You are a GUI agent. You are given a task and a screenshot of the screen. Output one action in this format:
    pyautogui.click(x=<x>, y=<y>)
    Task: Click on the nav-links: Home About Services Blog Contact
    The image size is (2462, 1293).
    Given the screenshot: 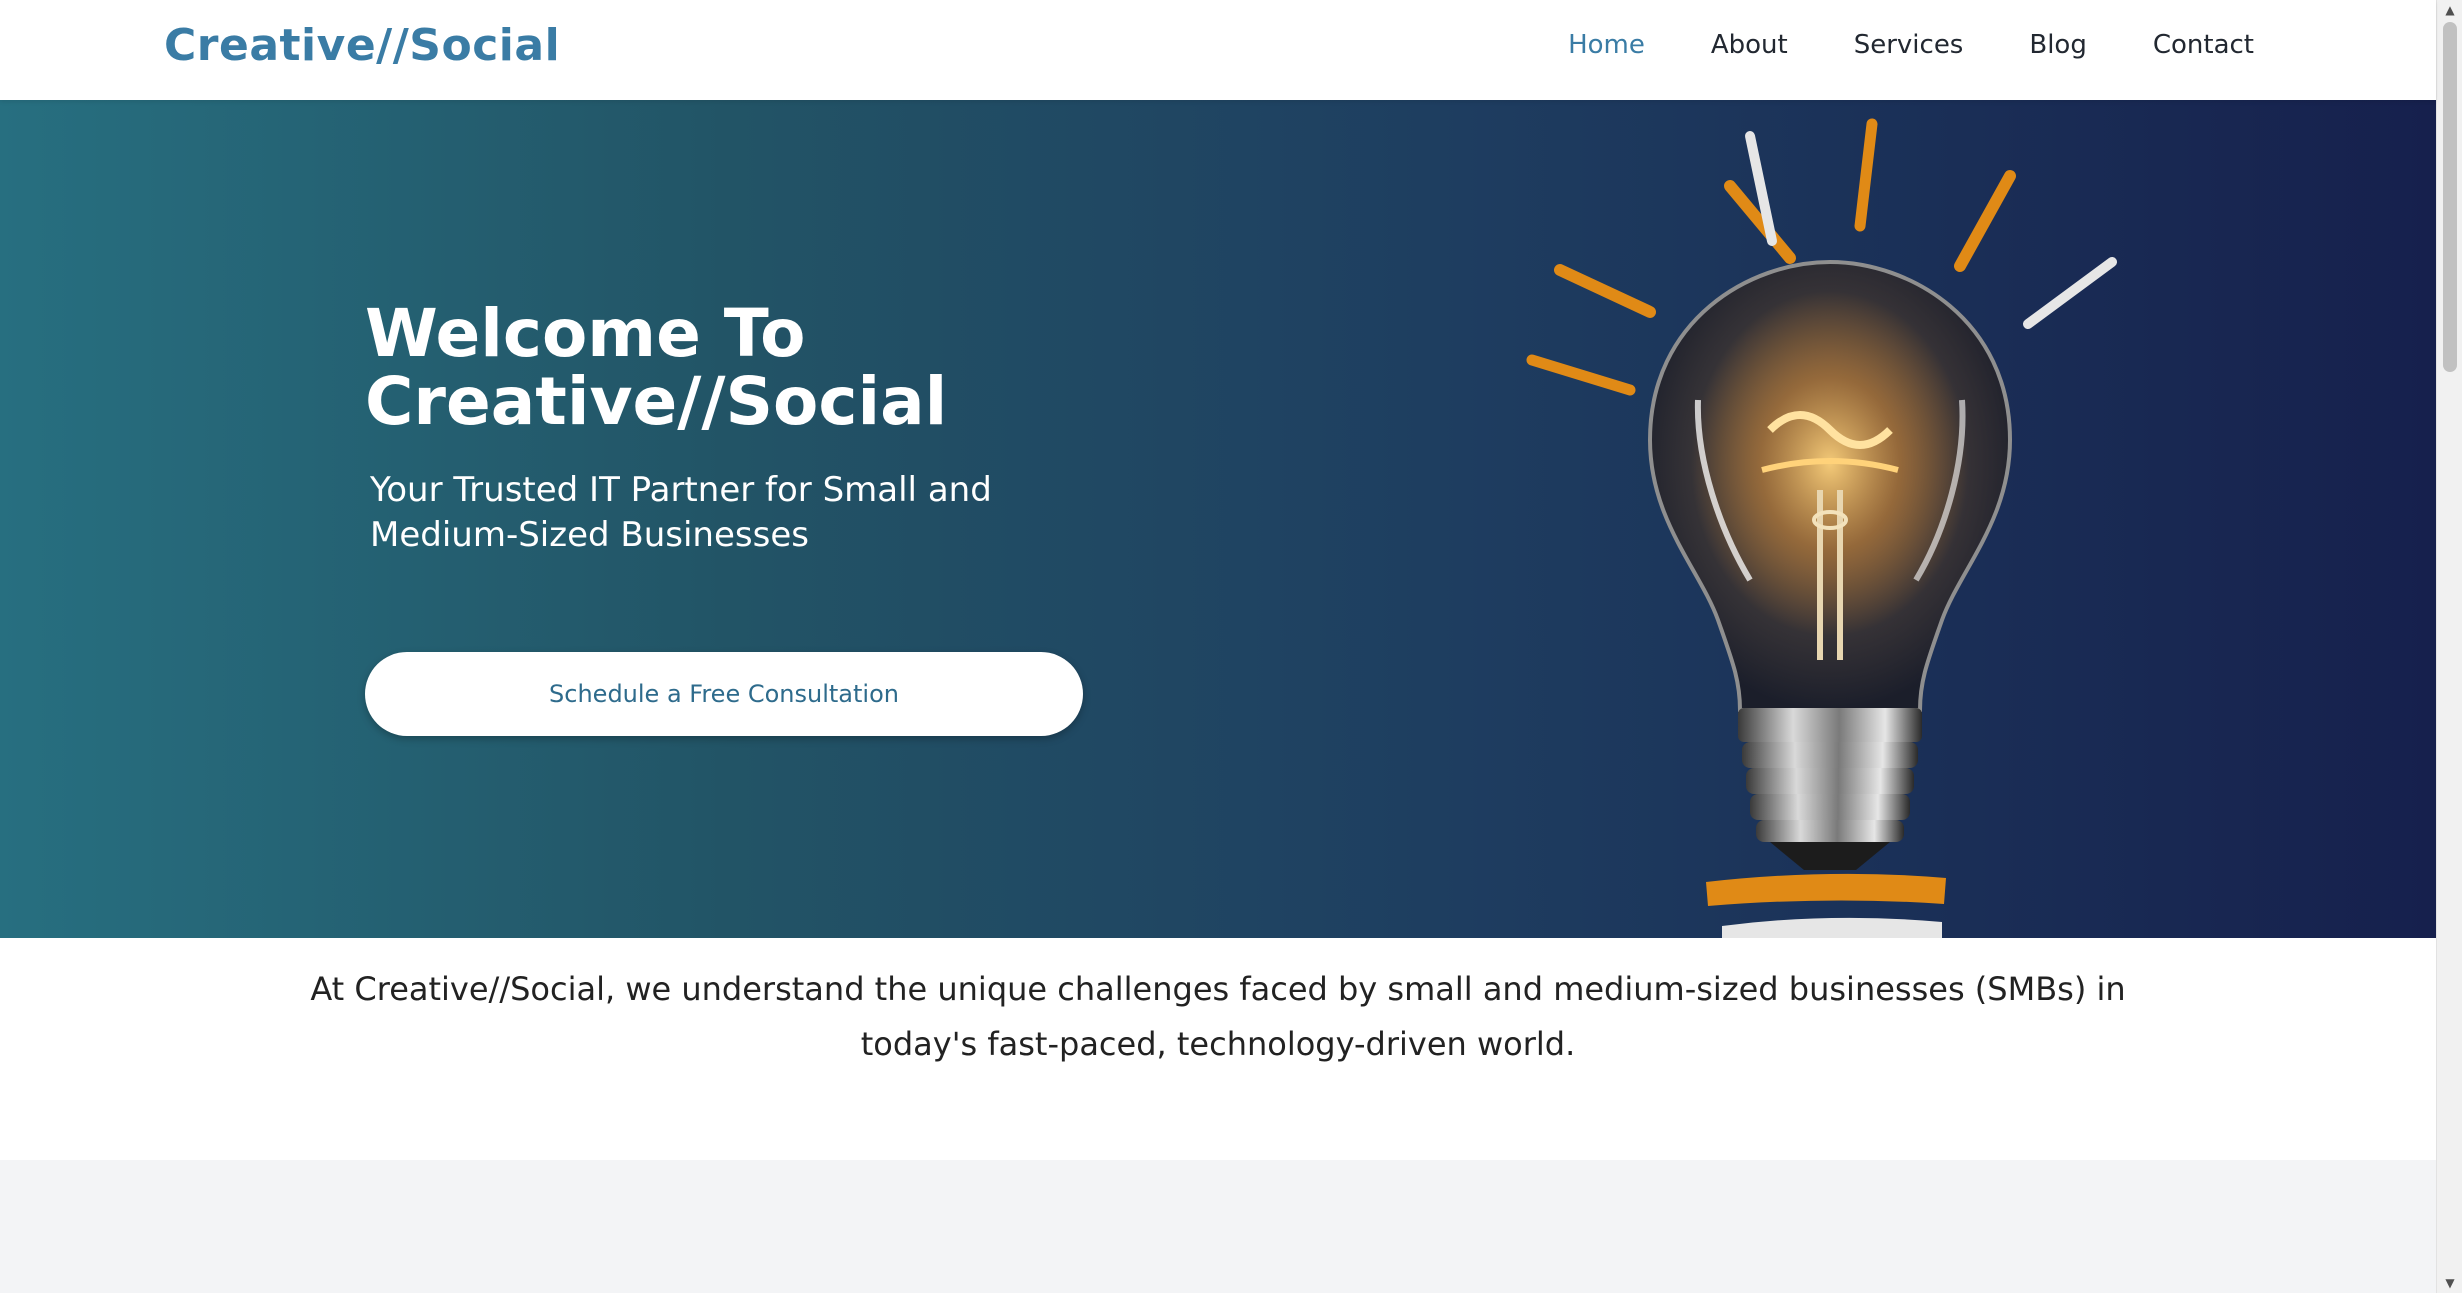 What is the action you would take?
    pyautogui.click(x=1878, y=45)
    